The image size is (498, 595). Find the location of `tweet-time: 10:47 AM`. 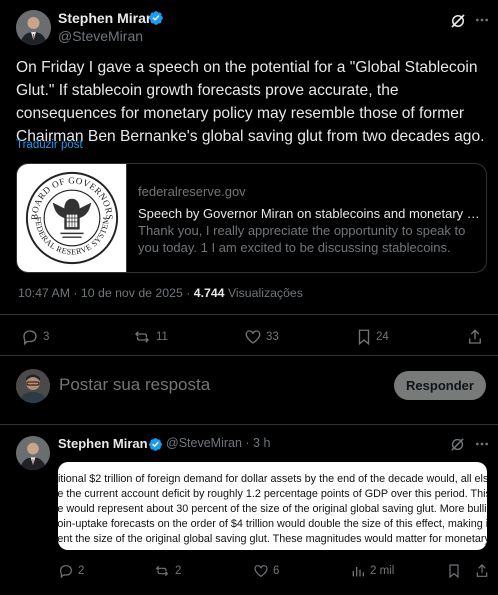

tweet-time: 10:47 AM is located at coordinates (44, 293).